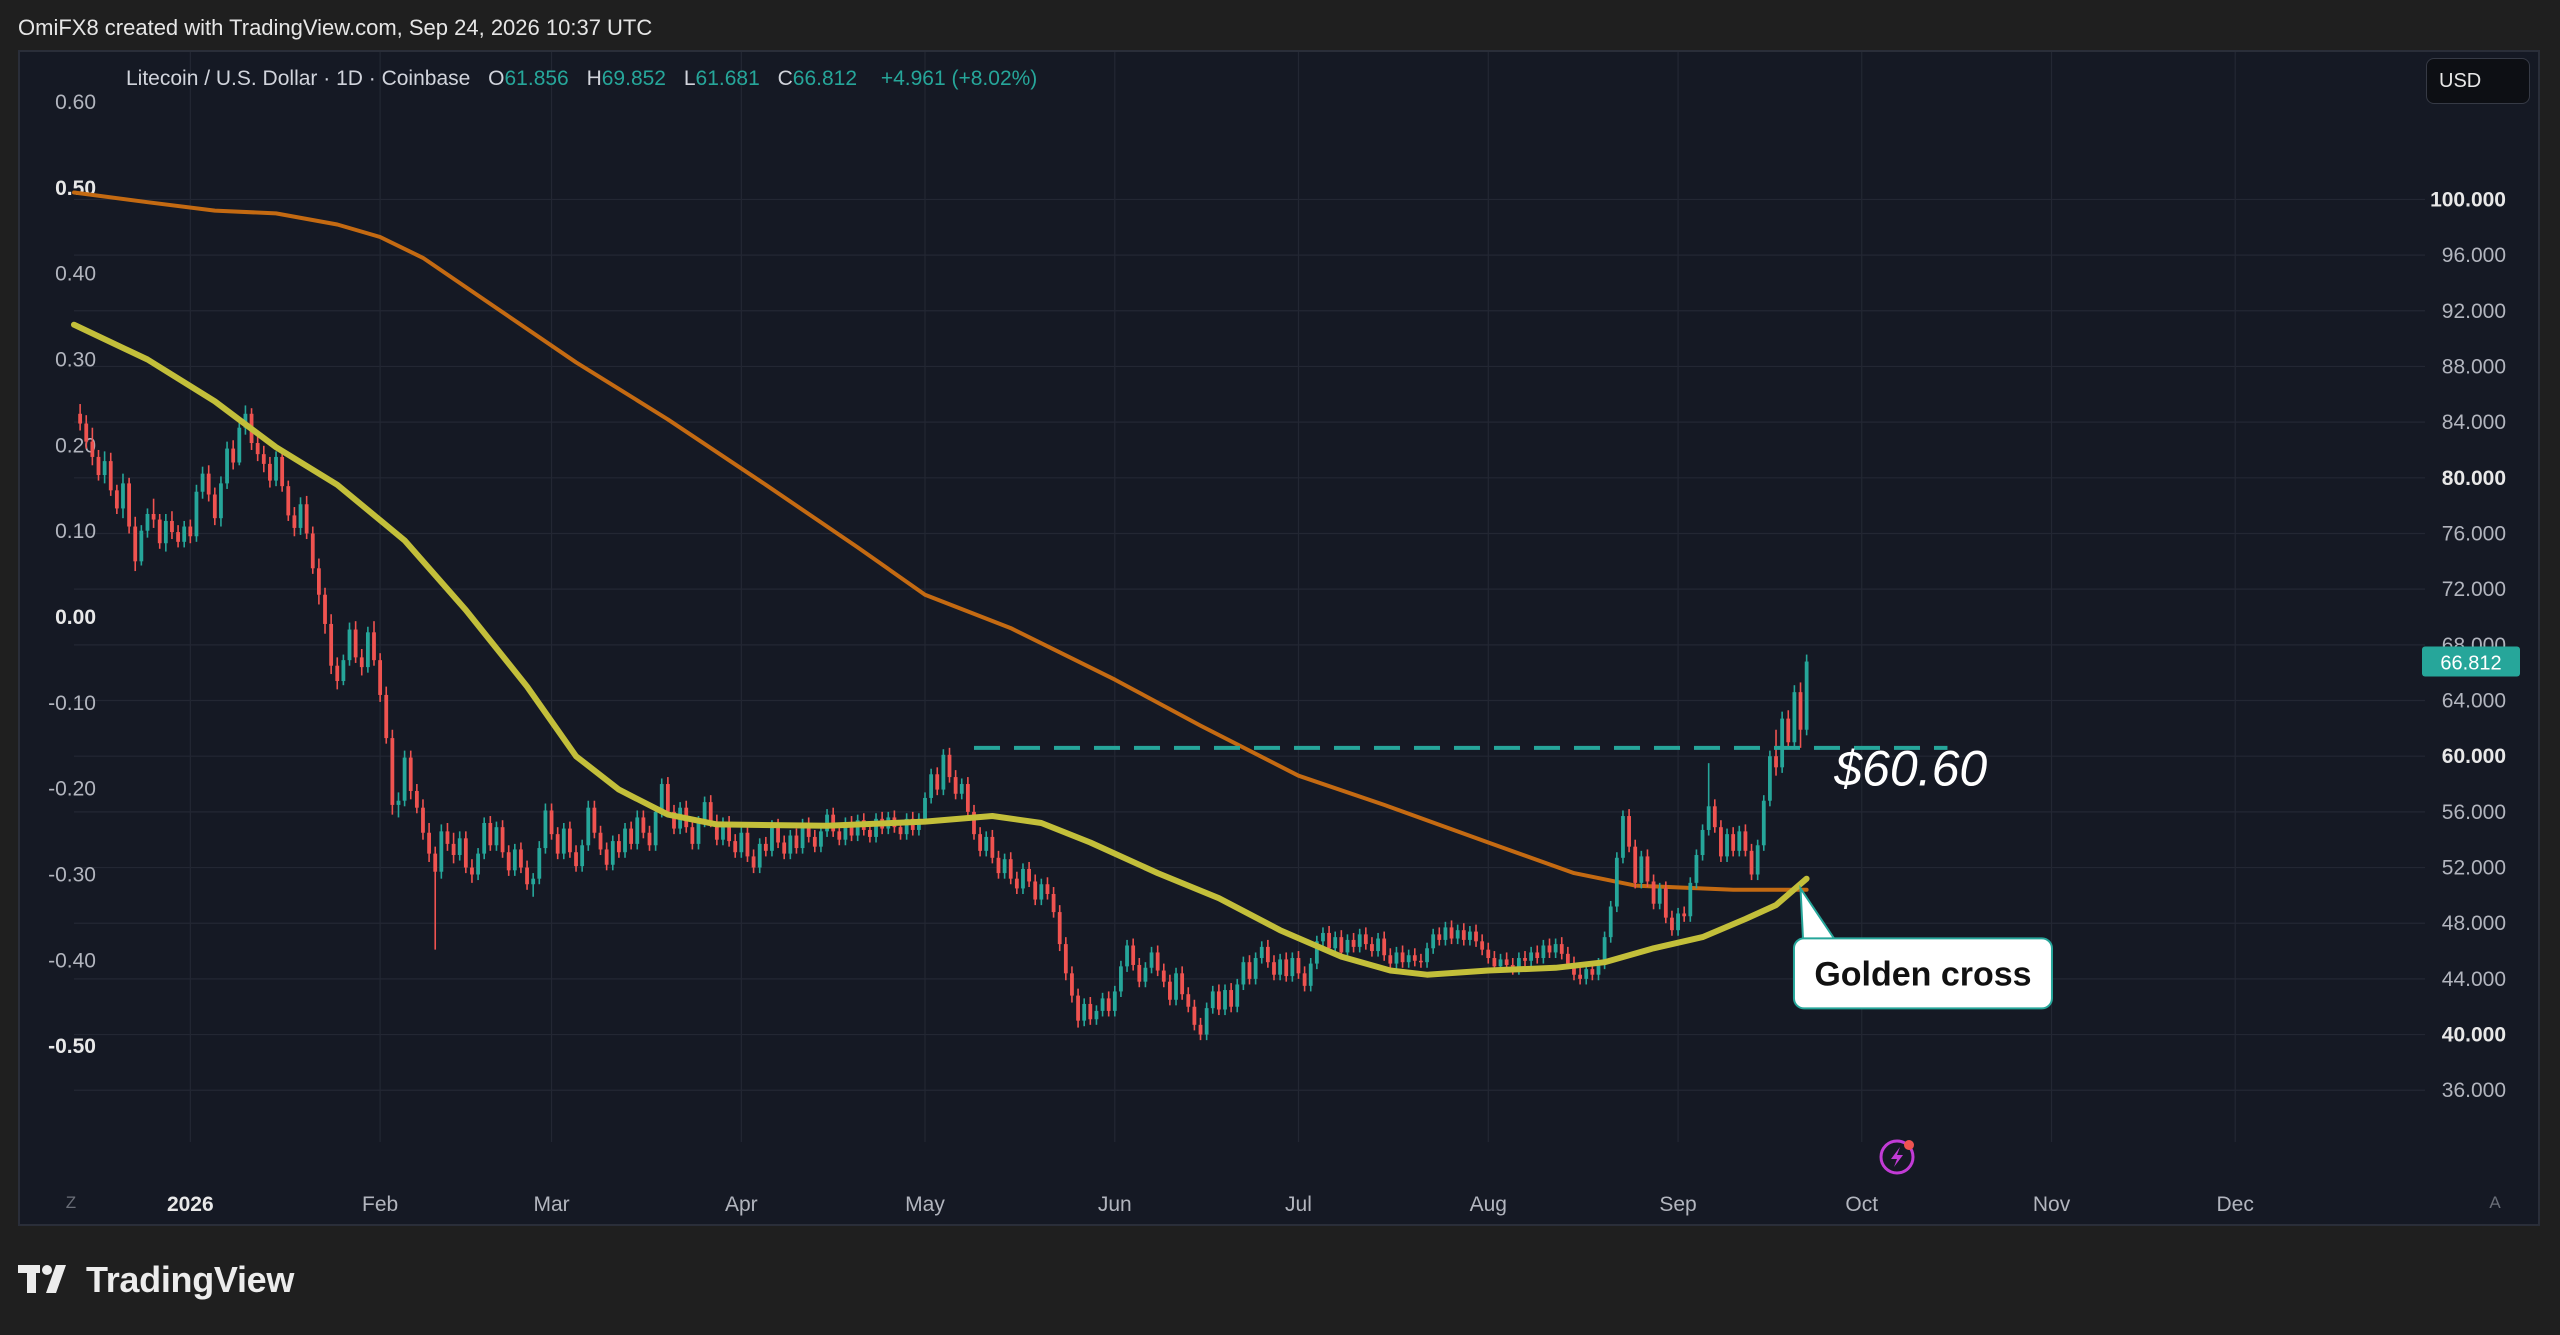 This screenshot has height=1335, width=2560. What do you see at coordinates (2478, 81) in the screenshot?
I see `currency-button: USD` at bounding box center [2478, 81].